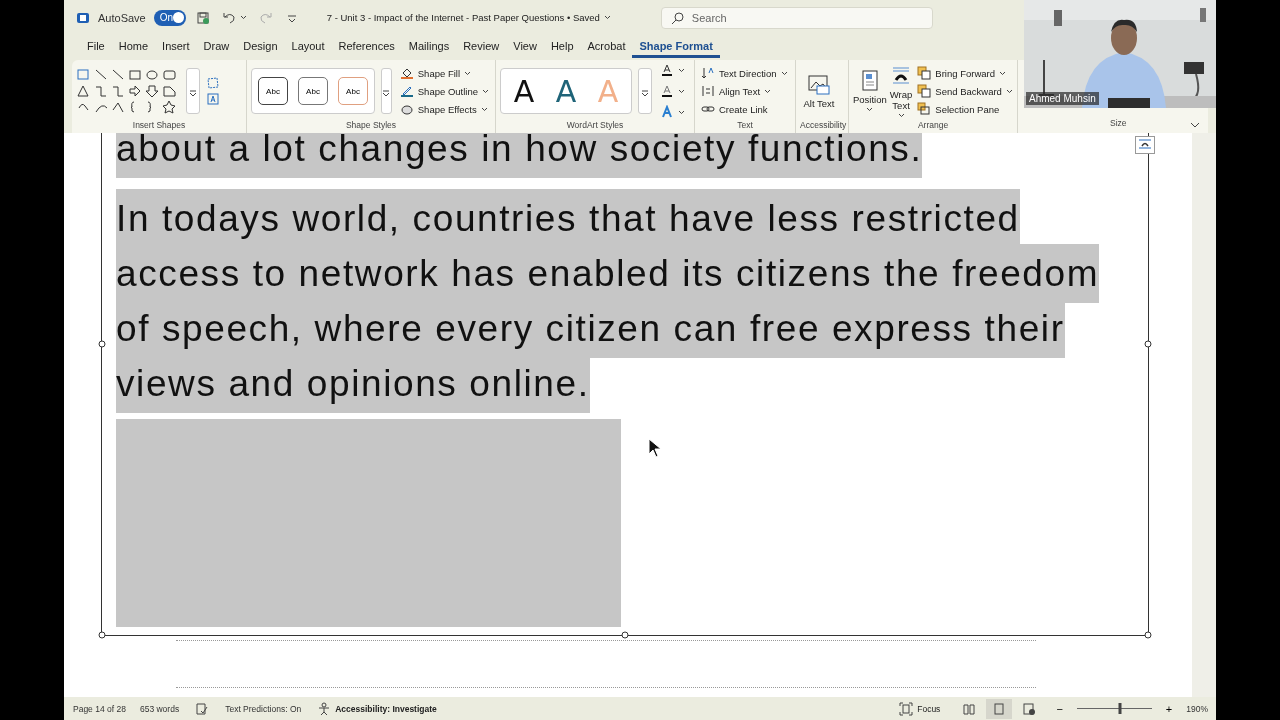  Describe the element at coordinates (481, 45) in the screenshot. I see `ribbon-tab: Review` at that location.